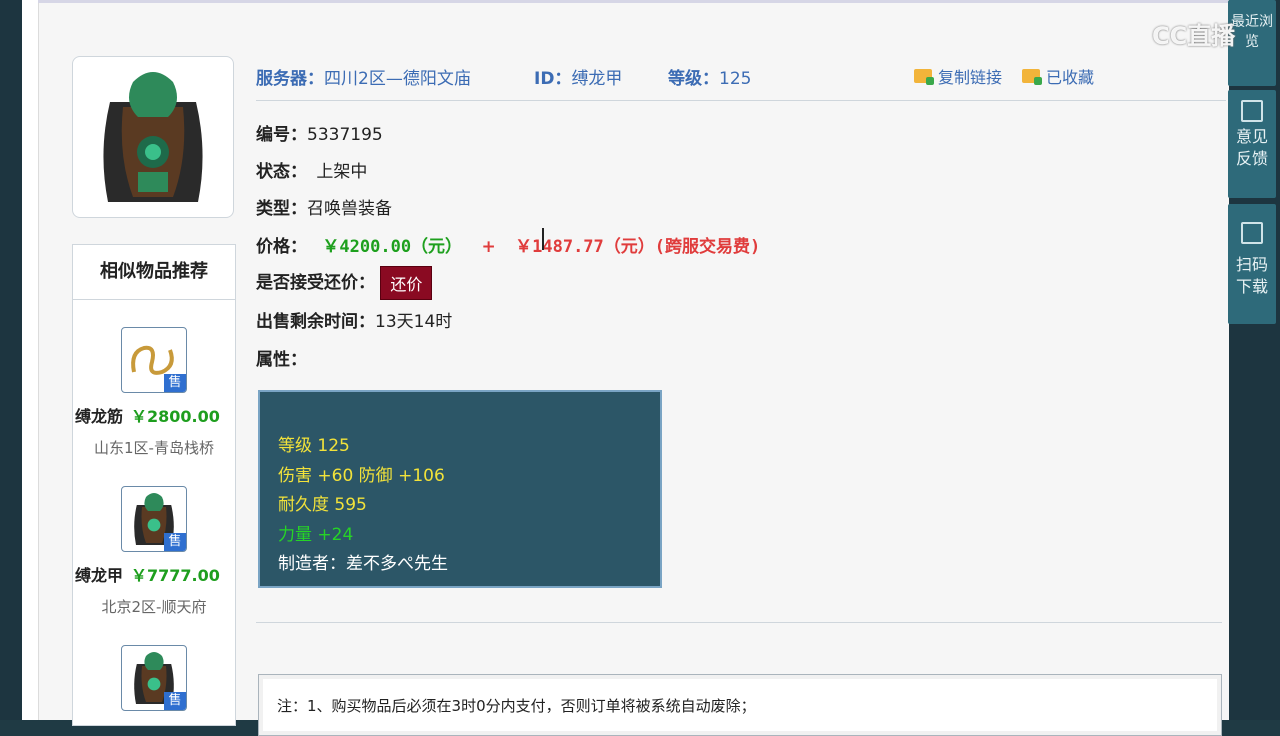  I want to click on scan-label-2: 下载, so click(1251, 286).